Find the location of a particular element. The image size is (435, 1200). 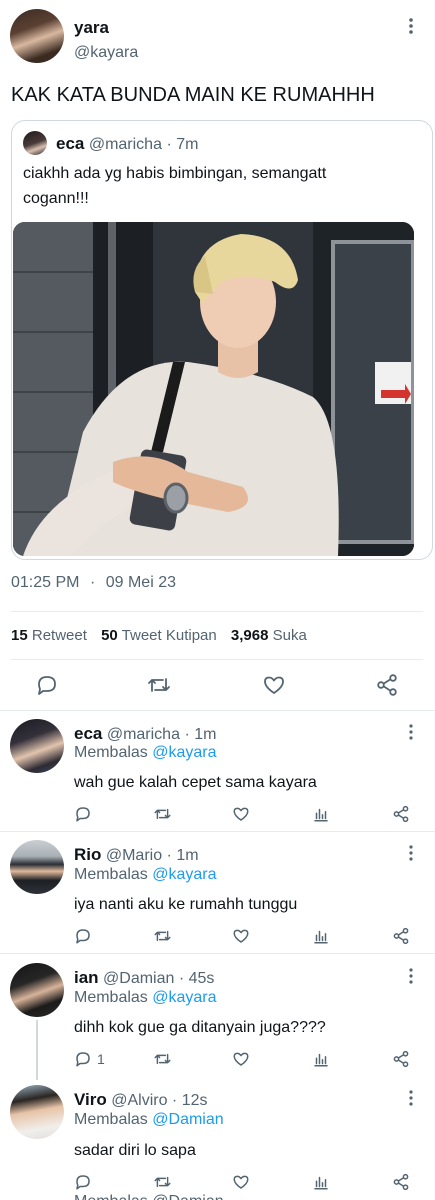

reply-text: dihh kok gue ga ditanyain juga???? is located at coordinates (200, 1027).